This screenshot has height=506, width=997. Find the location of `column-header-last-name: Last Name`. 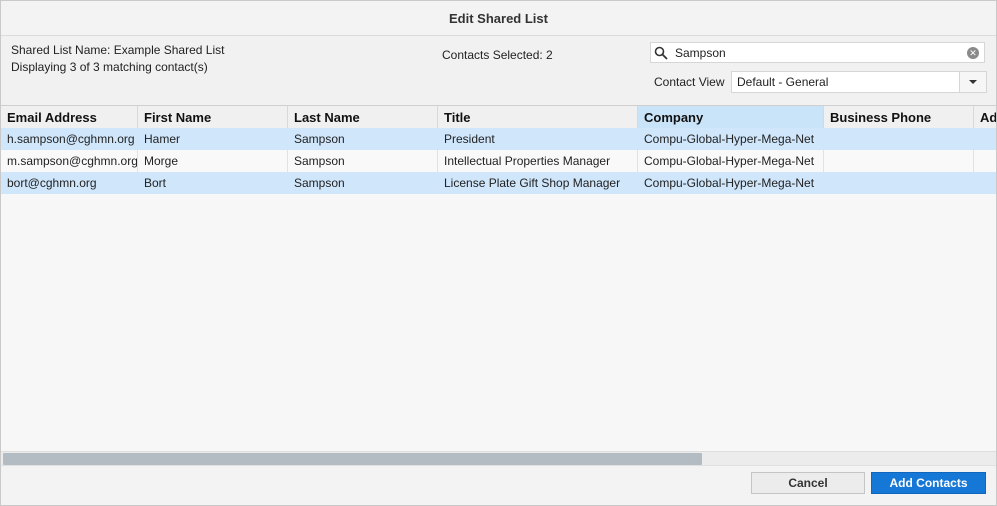

column-header-last-name: Last Name is located at coordinates (363, 117).